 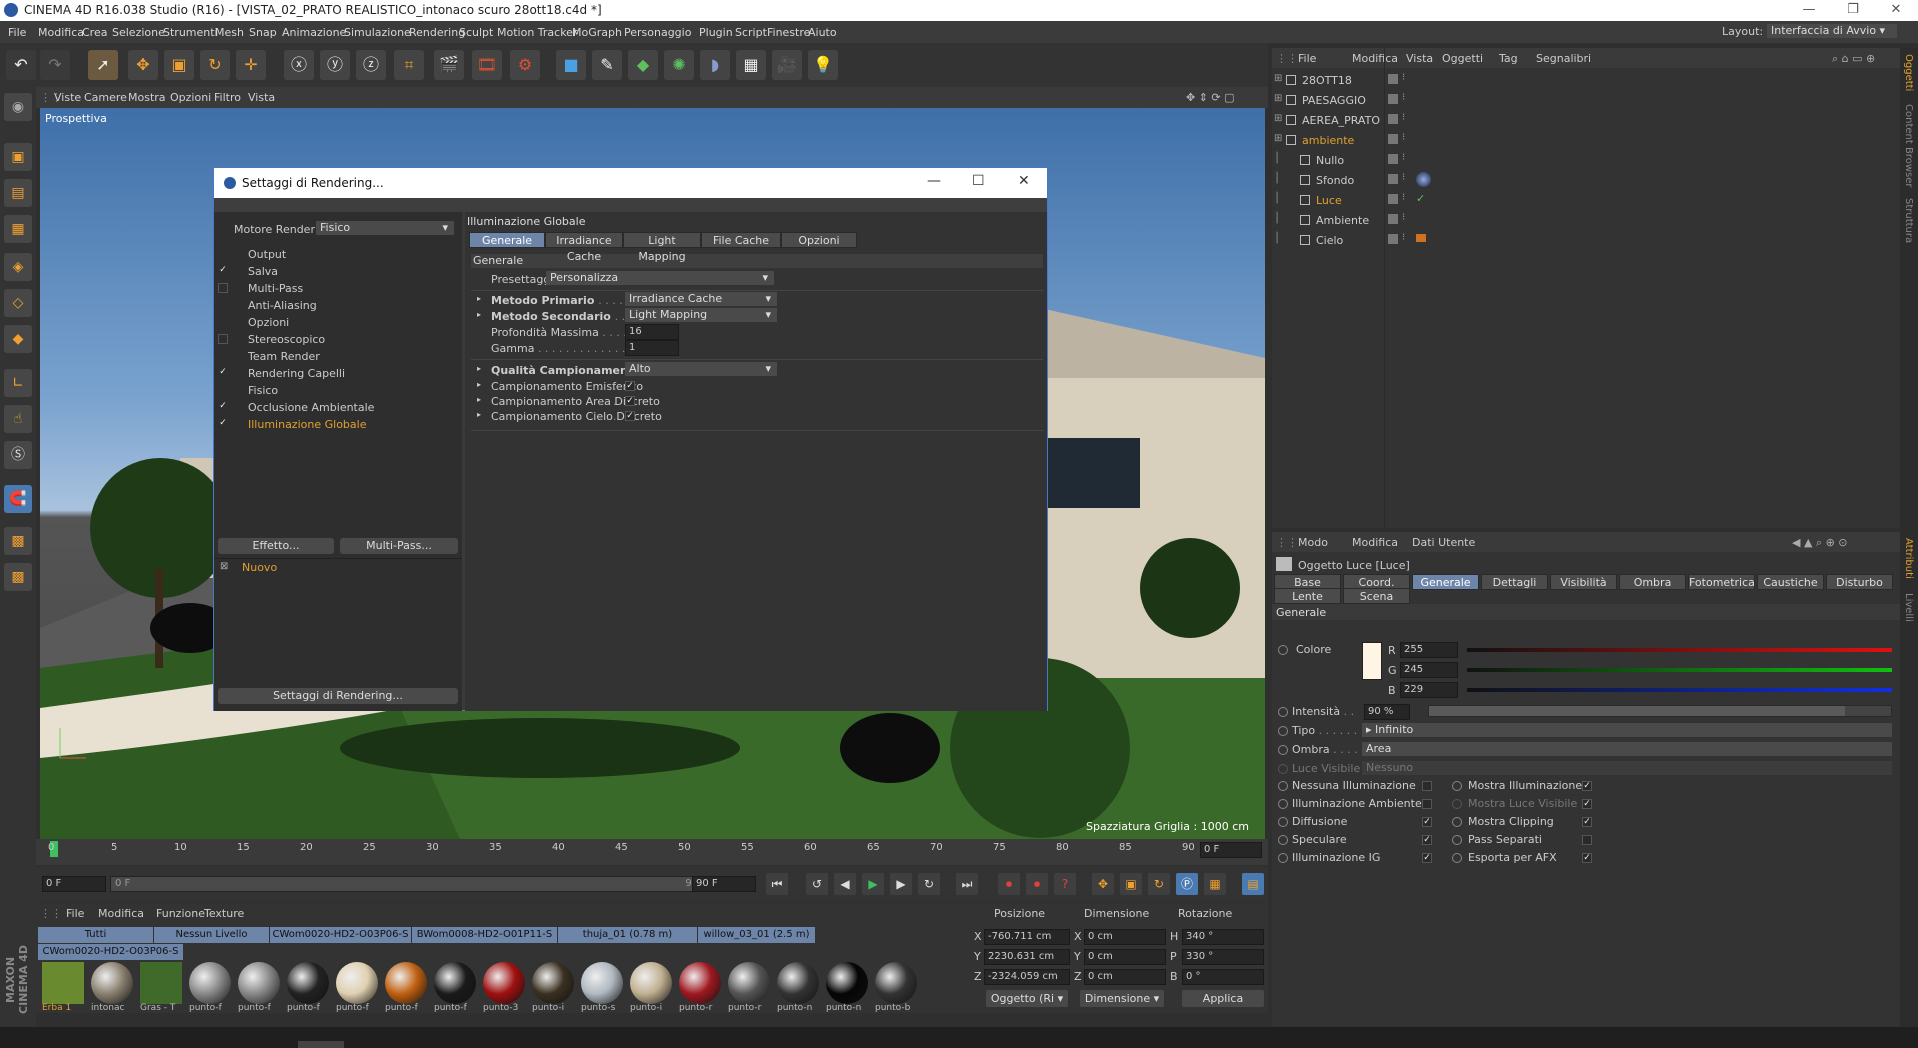 I want to click on render-settings-icon: ⚙, so click(x=525, y=65).